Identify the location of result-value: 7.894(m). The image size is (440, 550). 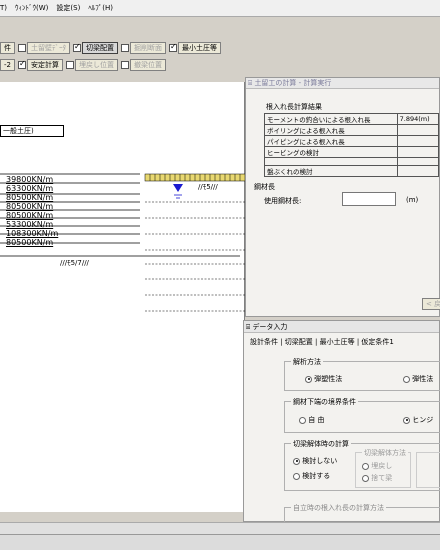
(418, 119).